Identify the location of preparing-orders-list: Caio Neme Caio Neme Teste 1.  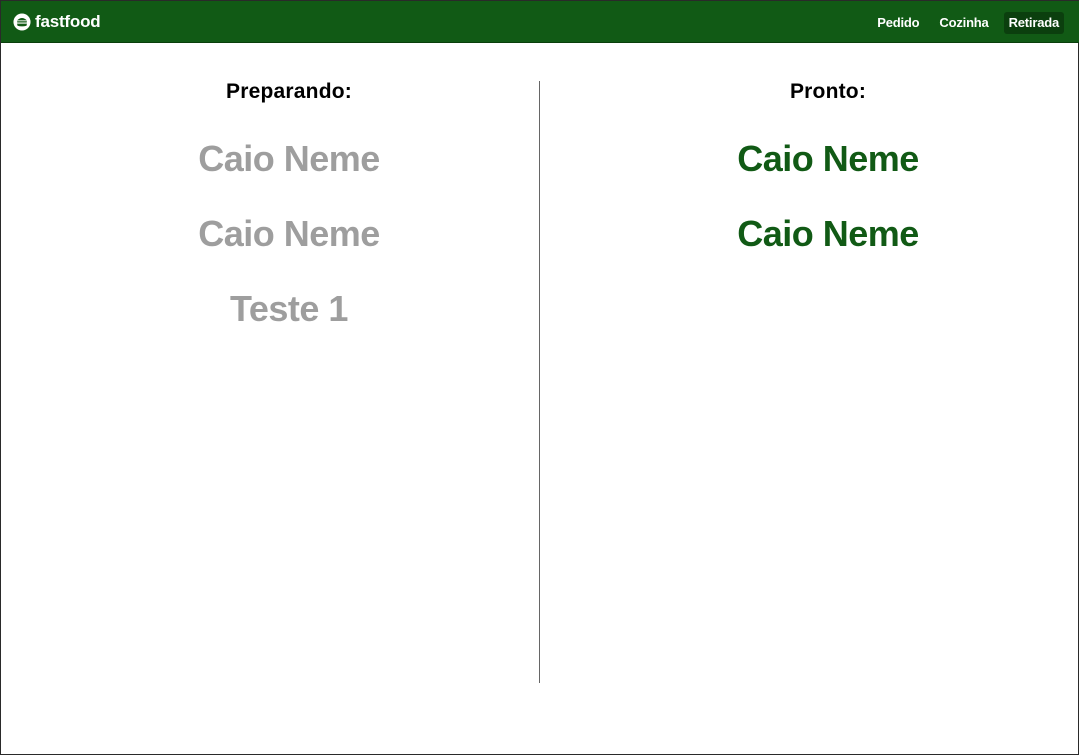
(289, 251).